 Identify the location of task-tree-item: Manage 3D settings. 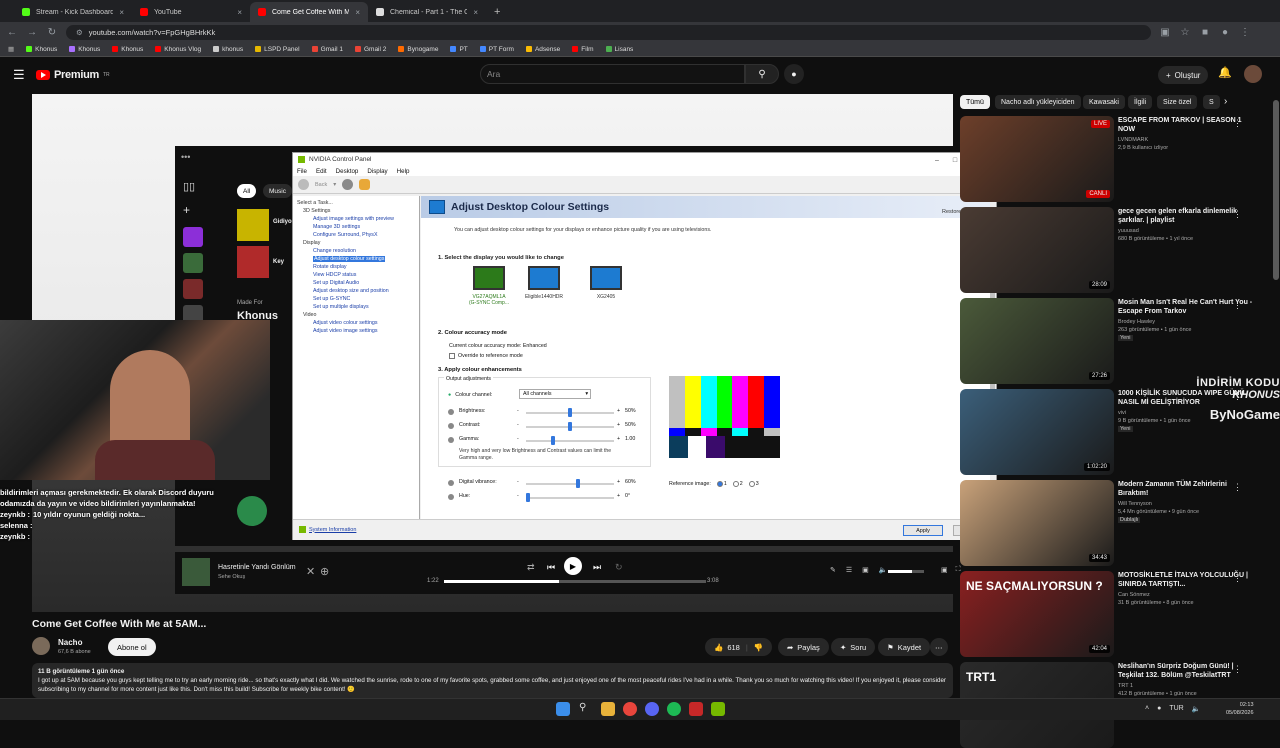
(356, 227).